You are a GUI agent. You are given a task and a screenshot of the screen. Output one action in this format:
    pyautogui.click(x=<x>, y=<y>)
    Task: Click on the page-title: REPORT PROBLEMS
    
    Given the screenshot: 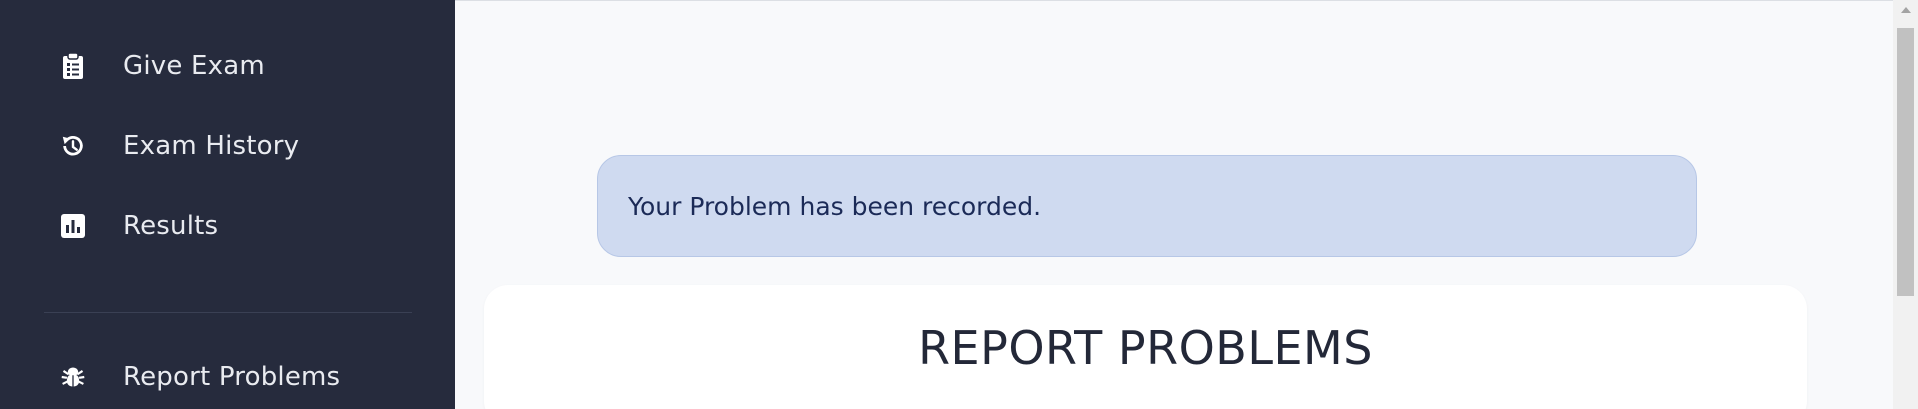 What is the action you would take?
    pyautogui.click(x=1145, y=348)
    